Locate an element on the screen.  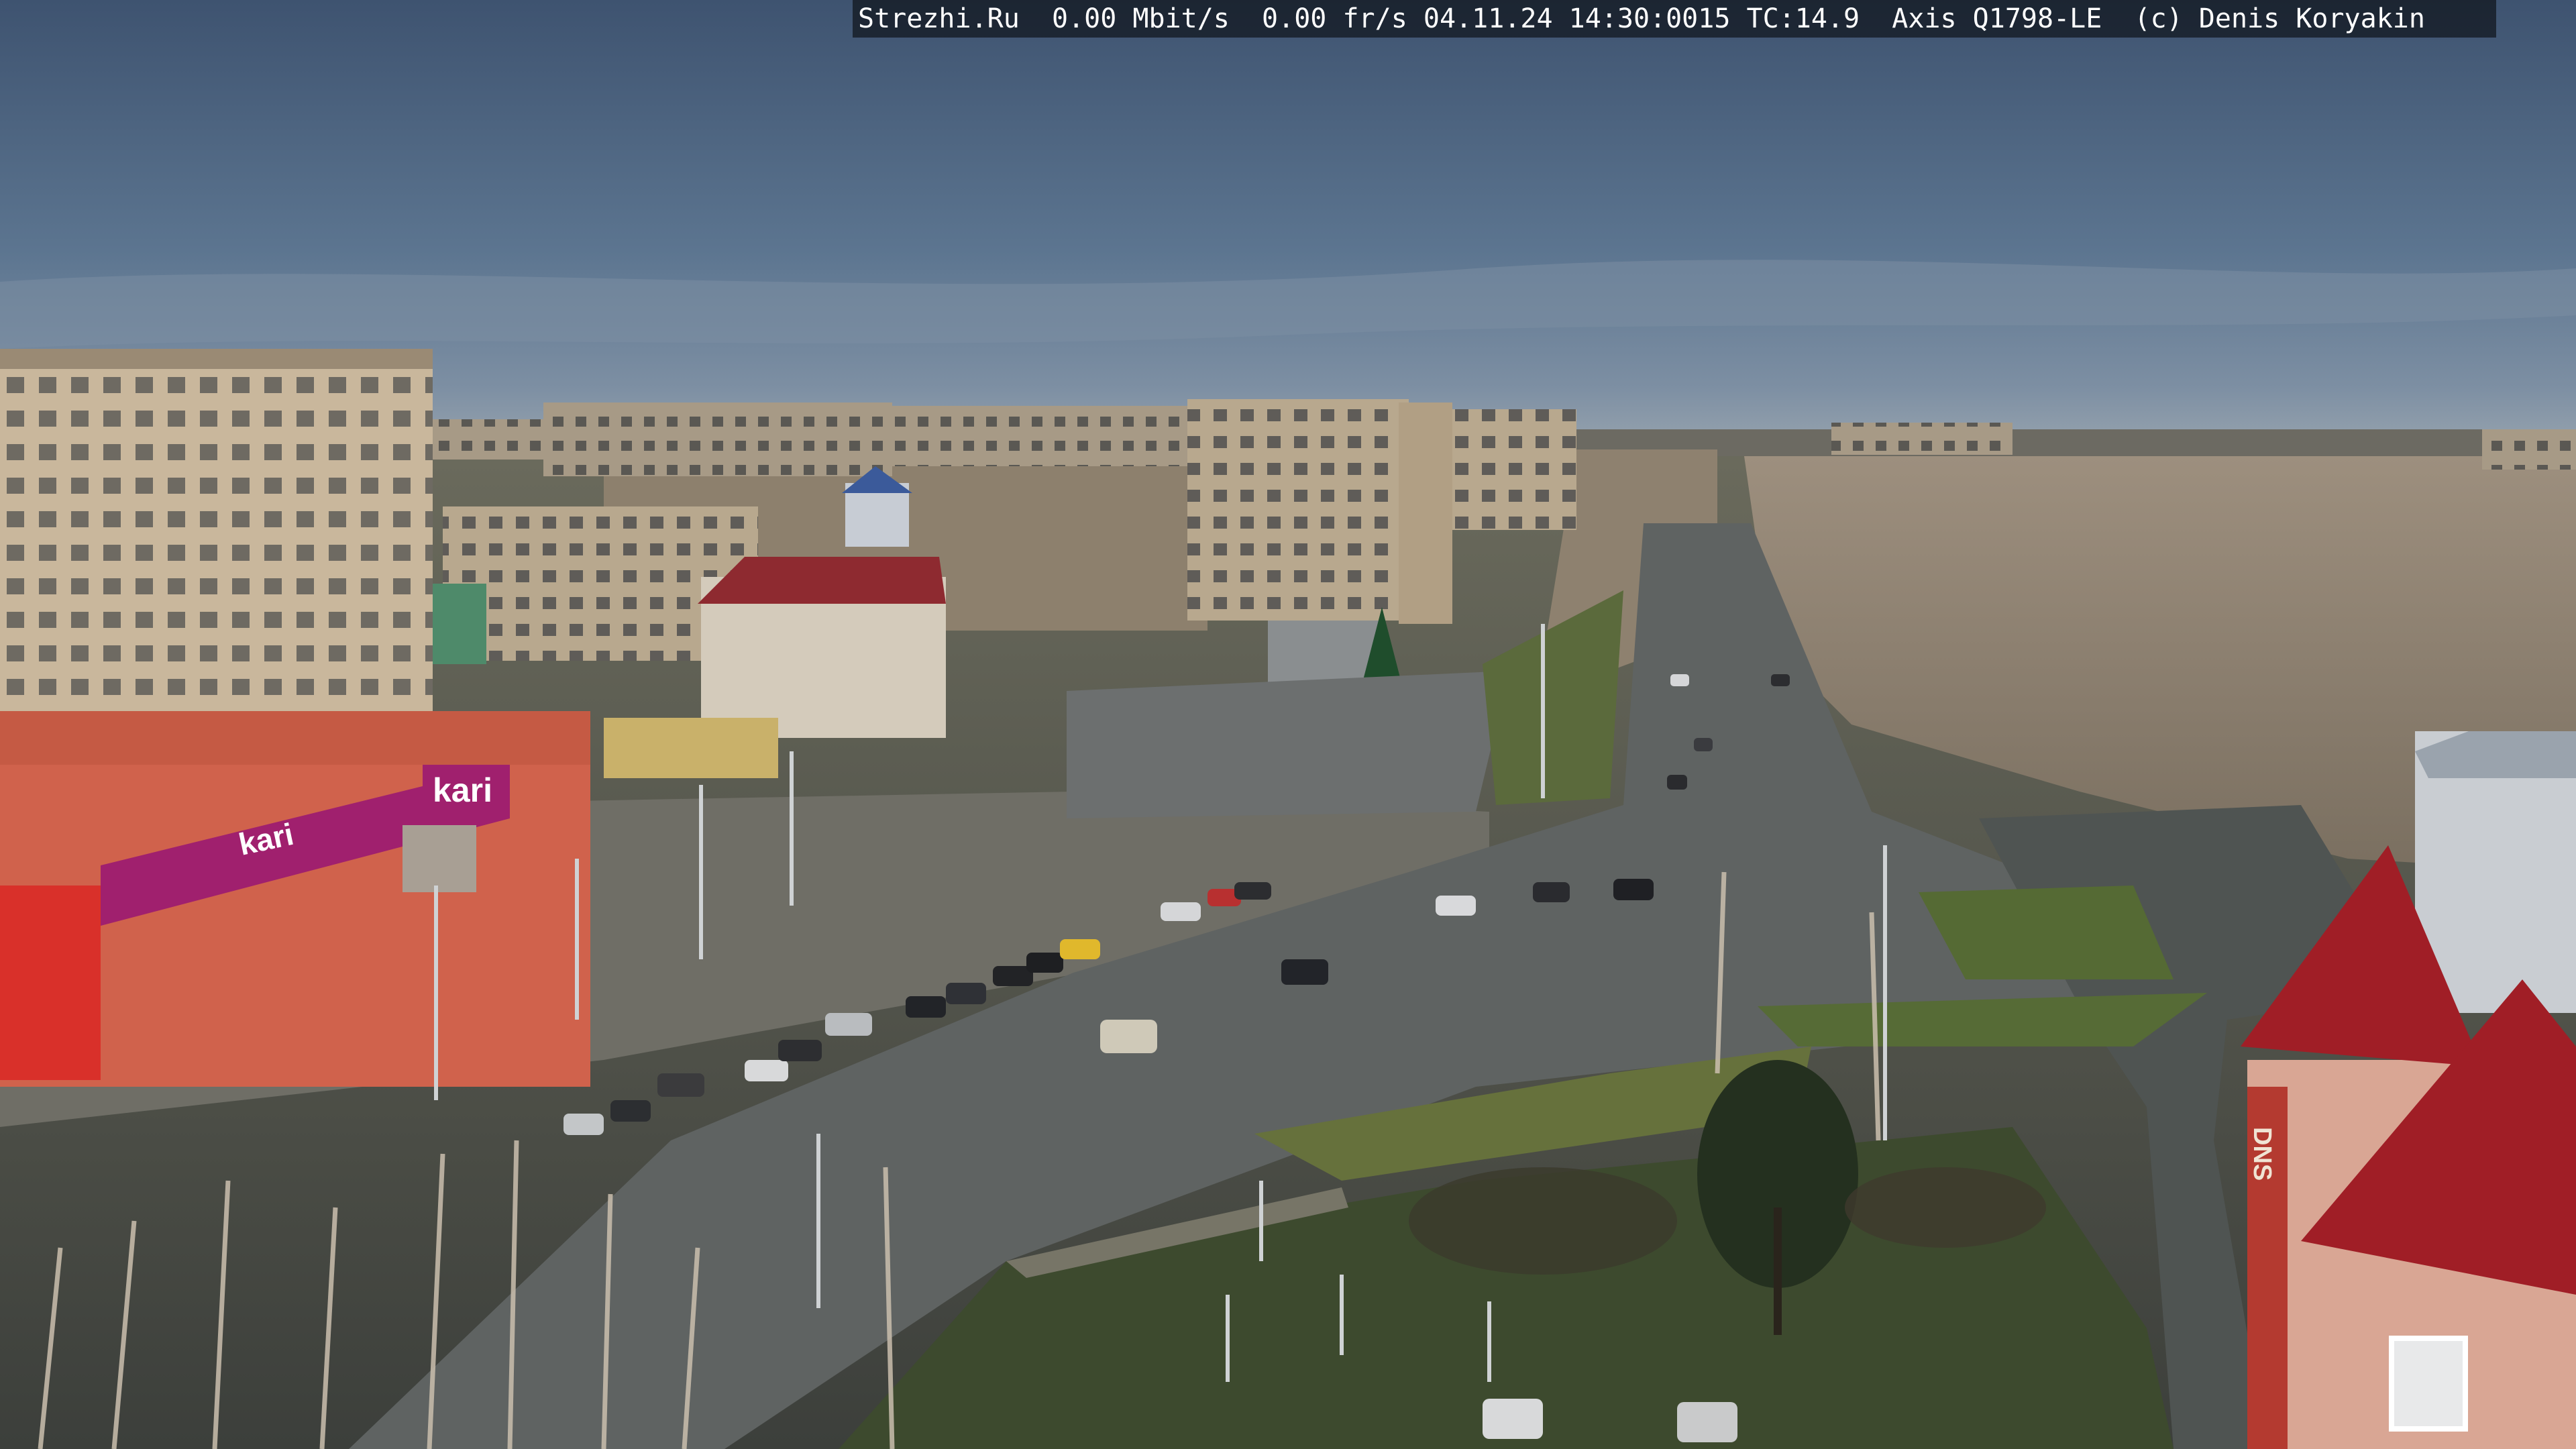
dns-sign: DNS is located at coordinates (2262, 1154).